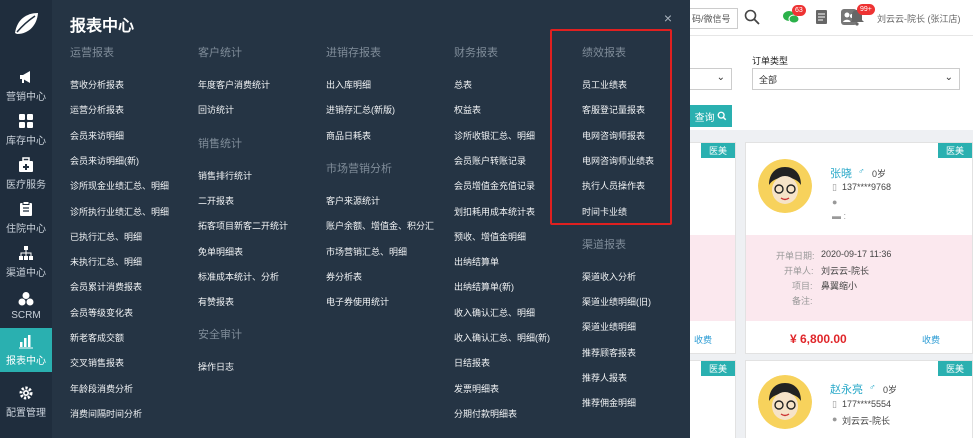 This screenshot has width=973, height=438. I want to click on sidebar-item-inpatient: 住院中心, so click(26, 218).